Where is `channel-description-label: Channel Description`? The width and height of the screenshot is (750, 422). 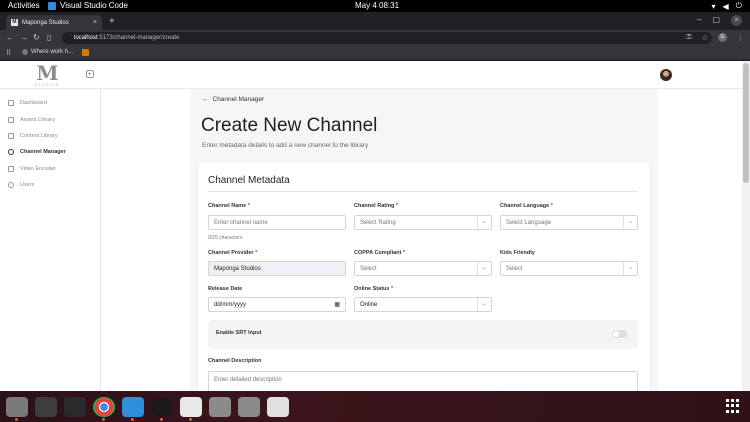
channel-description-label: Channel Description is located at coordinates (235, 361).